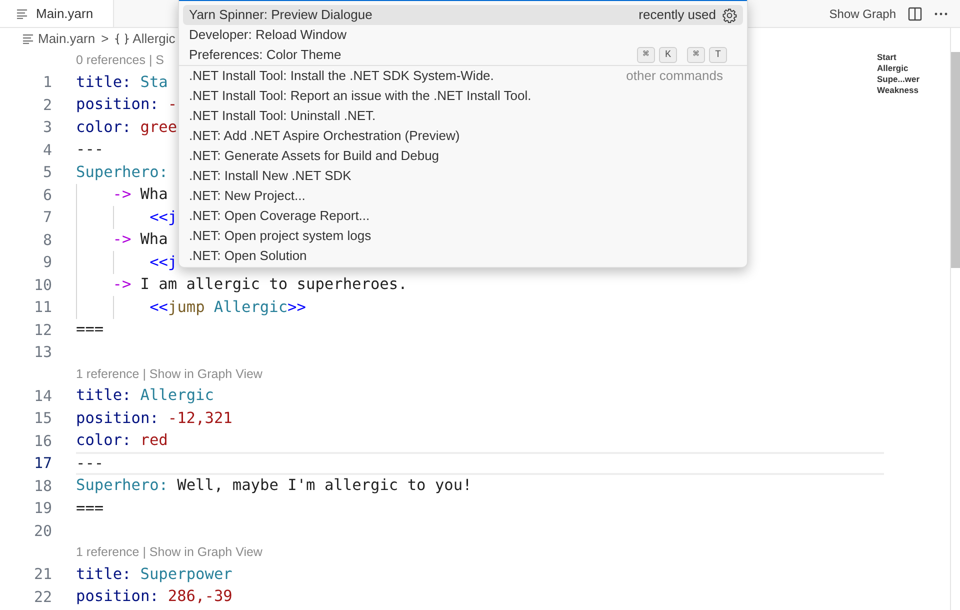 The image size is (960, 610). Describe the element at coordinates (463, 236) in the screenshot. I see `command-item: .NET: Open project system logs` at that location.